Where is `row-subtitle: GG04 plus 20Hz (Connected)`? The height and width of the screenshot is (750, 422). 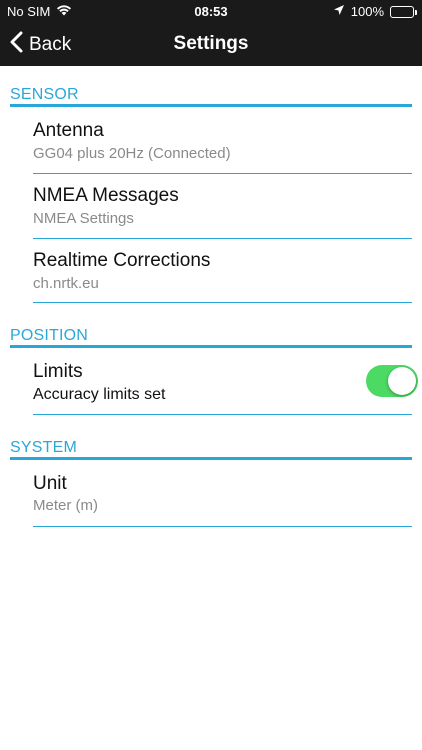
row-subtitle: GG04 plus 20Hz (Connected) is located at coordinates (132, 153).